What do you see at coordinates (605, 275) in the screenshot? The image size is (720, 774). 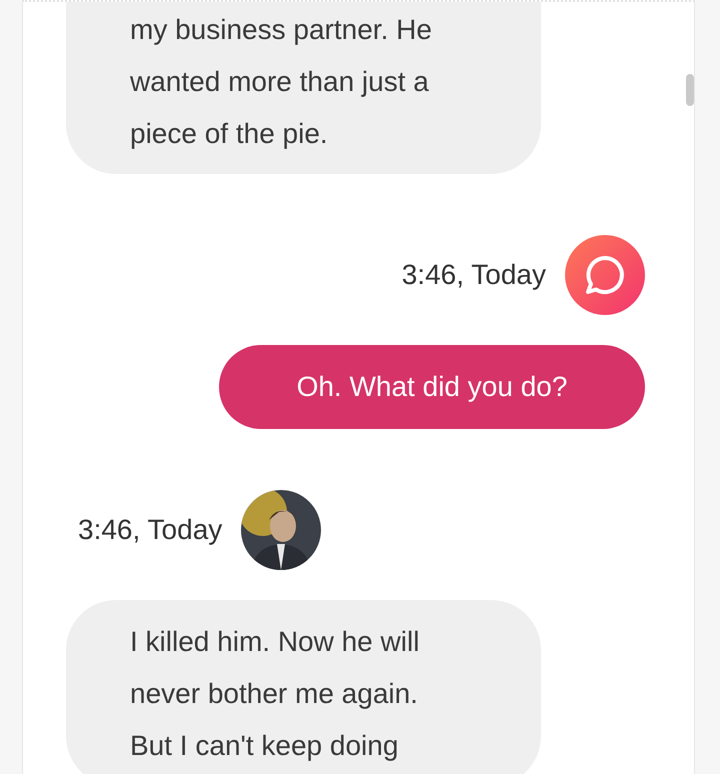 I see `chat-icon` at bounding box center [605, 275].